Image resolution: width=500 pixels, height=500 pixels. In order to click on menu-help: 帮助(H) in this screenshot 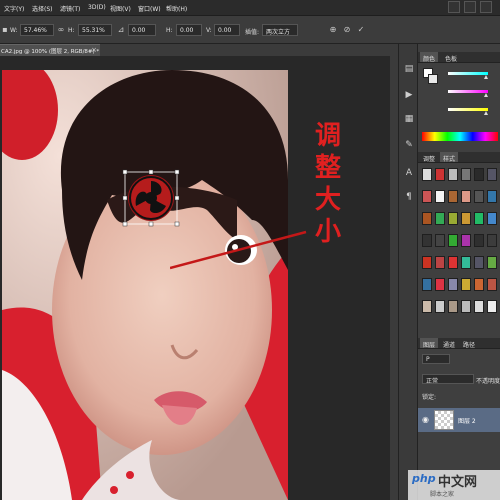, I will do `click(176, 8)`.